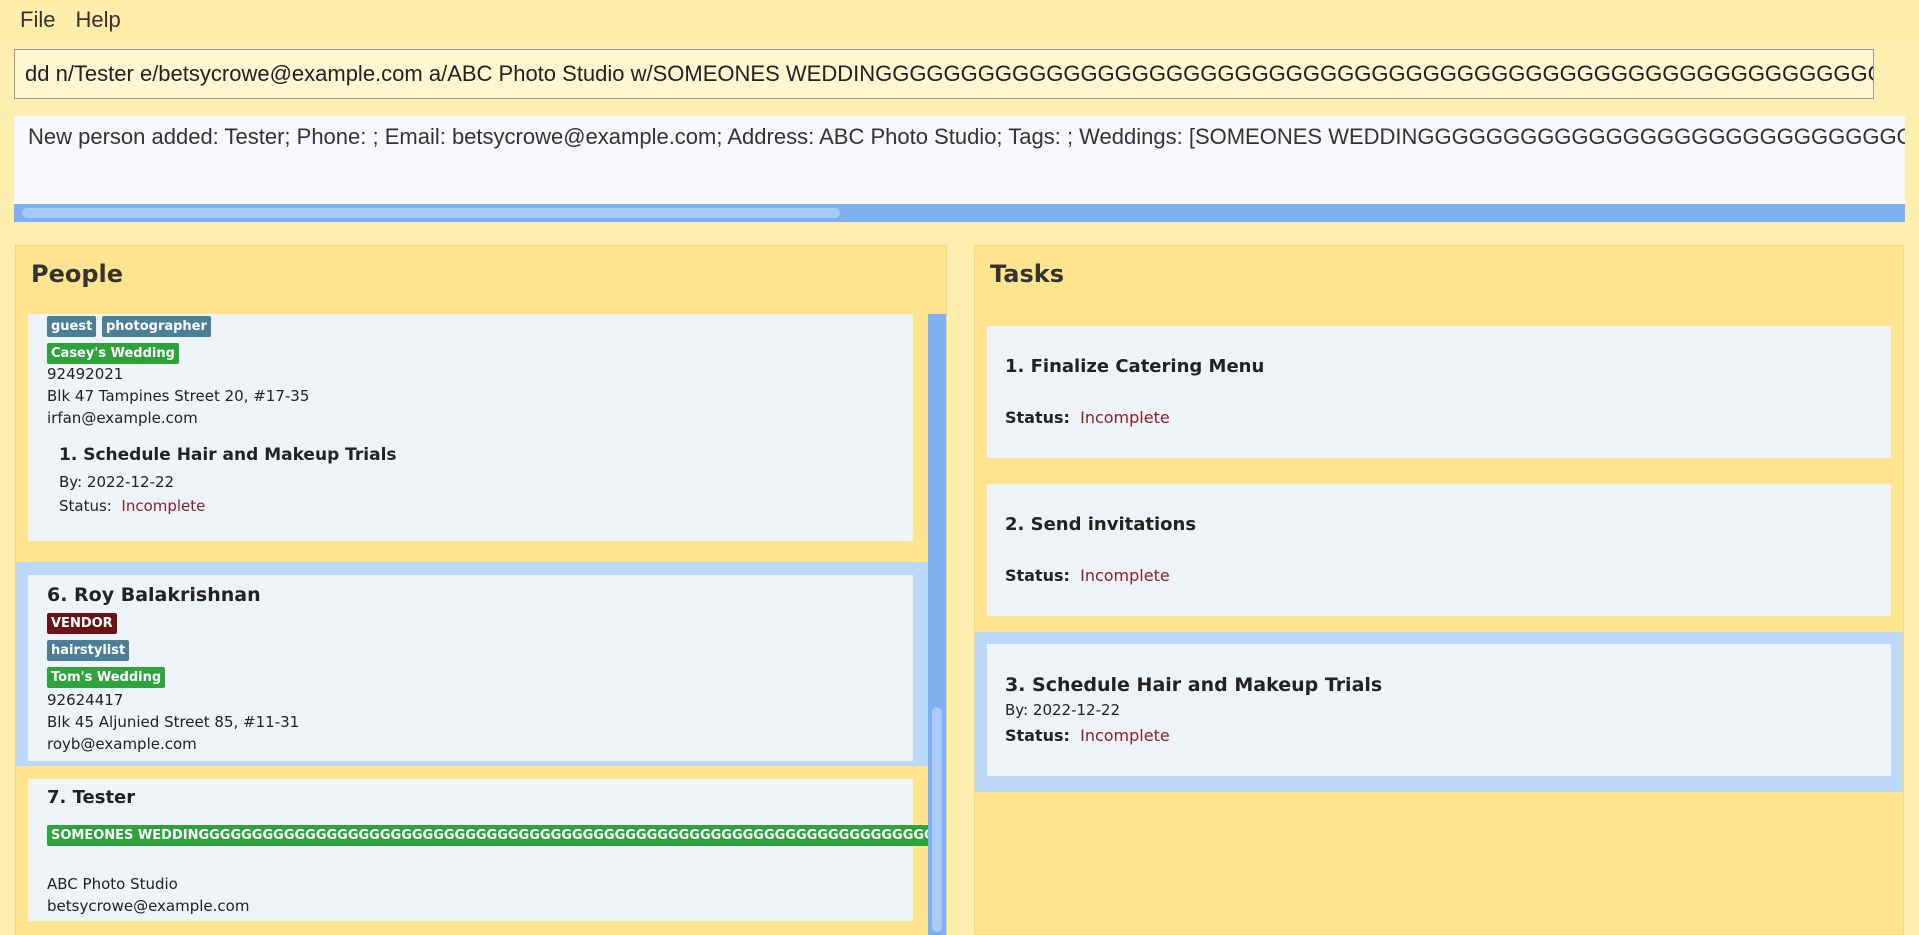 The height and width of the screenshot is (935, 1919). I want to click on task-deadline: By: 2022-12-22, so click(1062, 710).